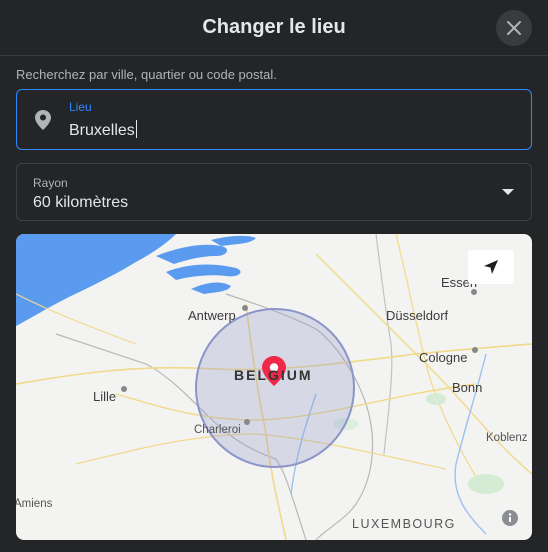 This screenshot has width=548, height=552. Describe the element at coordinates (417, 315) in the screenshot. I see `city-label-dusseldorf: Düsseldorf` at that location.